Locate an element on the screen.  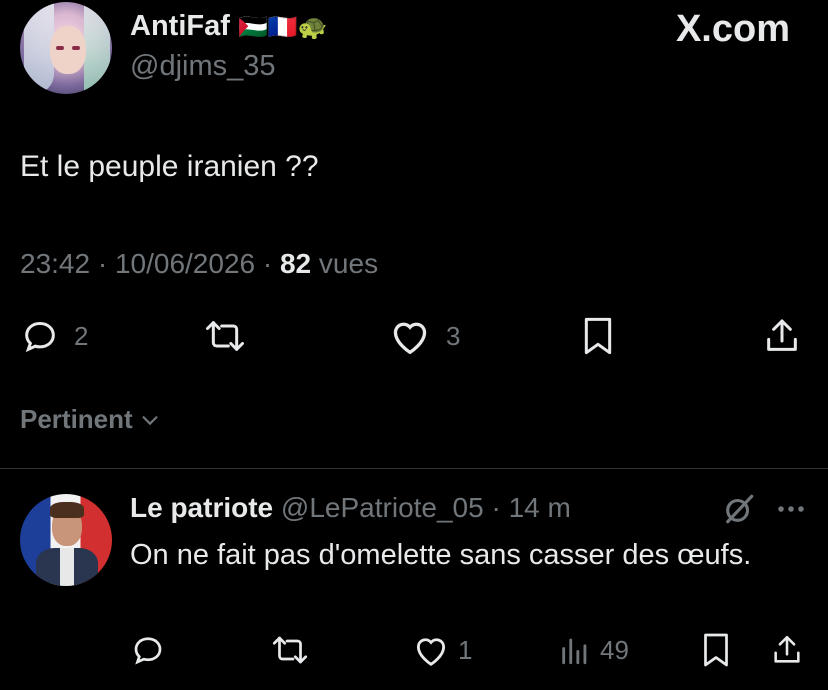
reply-share-button is located at coordinates (787, 650).